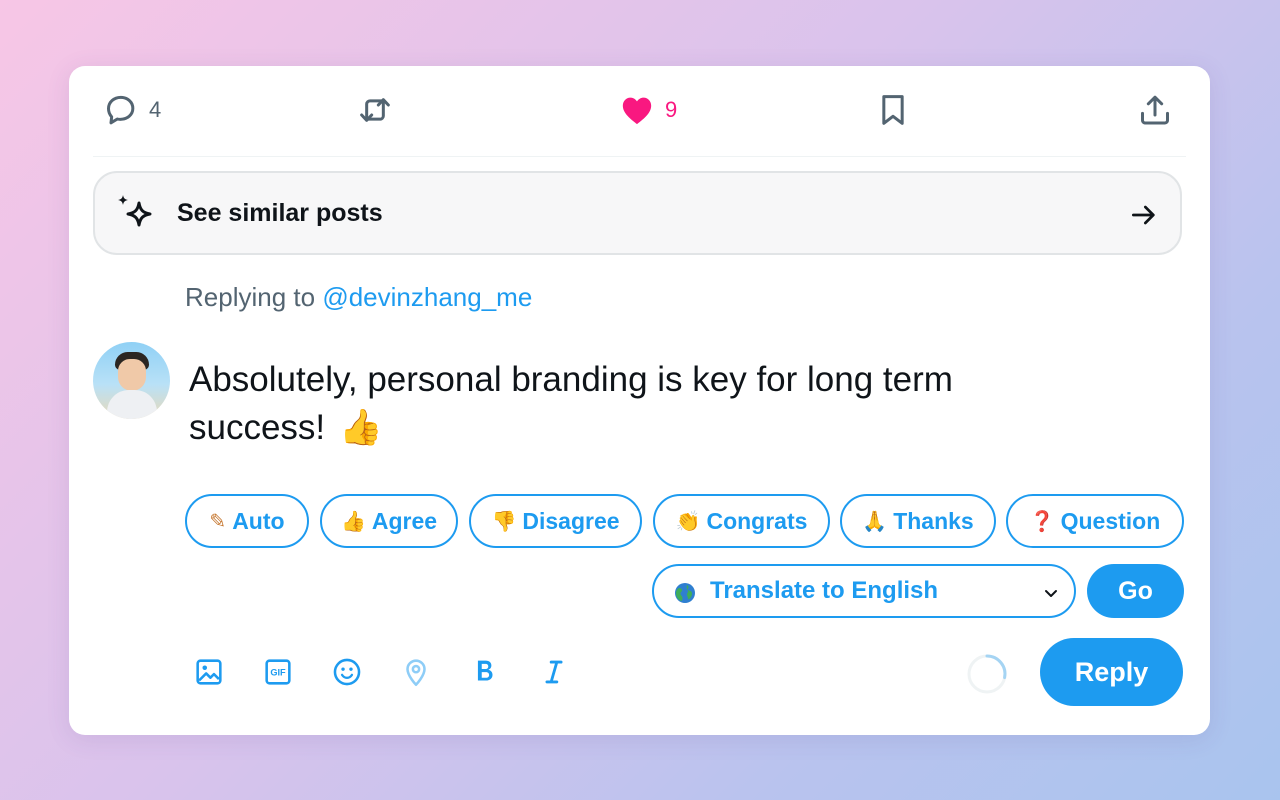 Image resolution: width=1280 pixels, height=800 pixels. I want to click on chip-question: ❓ Question, so click(1095, 521).